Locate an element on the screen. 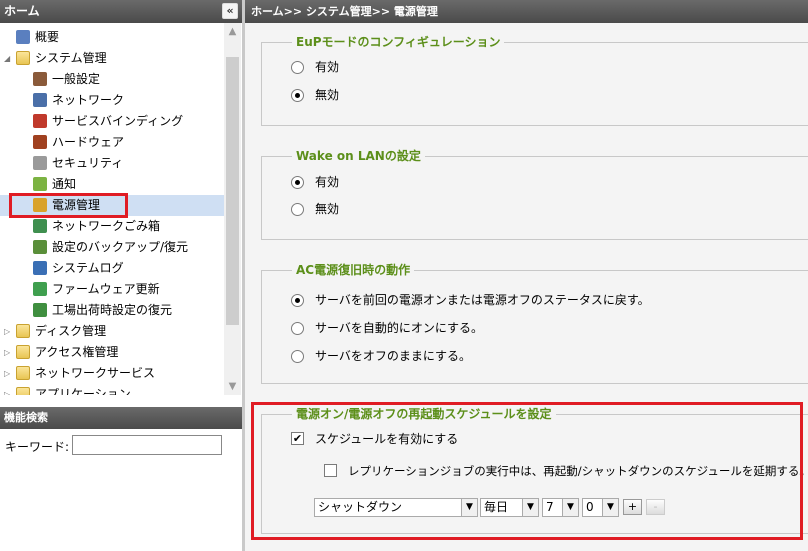  overview-icon is located at coordinates (23, 37).